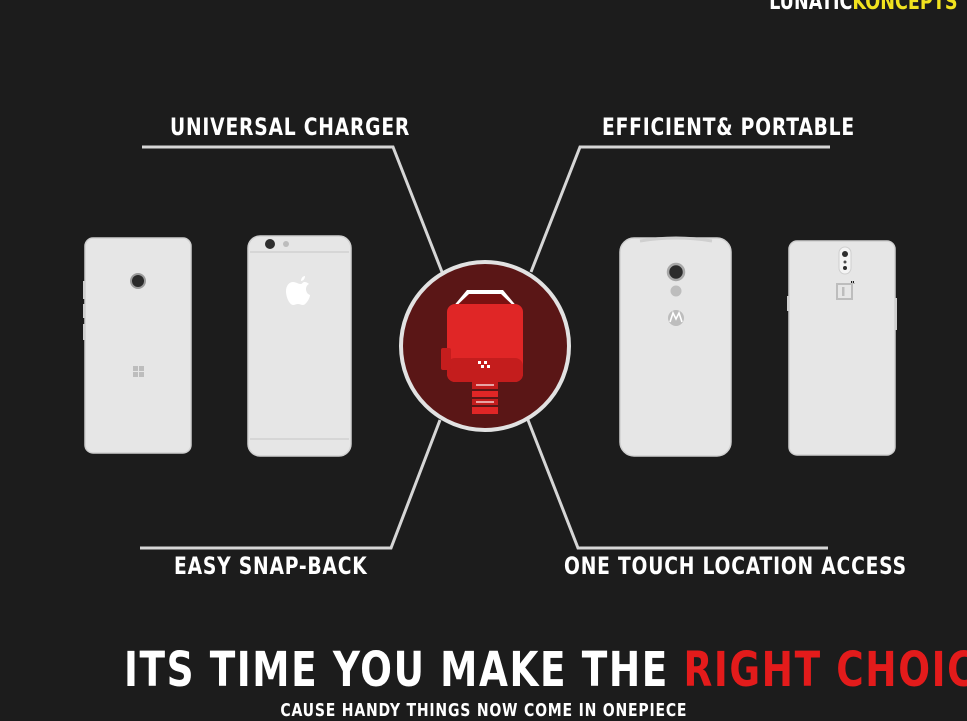  Describe the element at coordinates (728, 127) in the screenshot. I see `feature-efficient-portable: EFFICIENT& PORTABLE` at that location.